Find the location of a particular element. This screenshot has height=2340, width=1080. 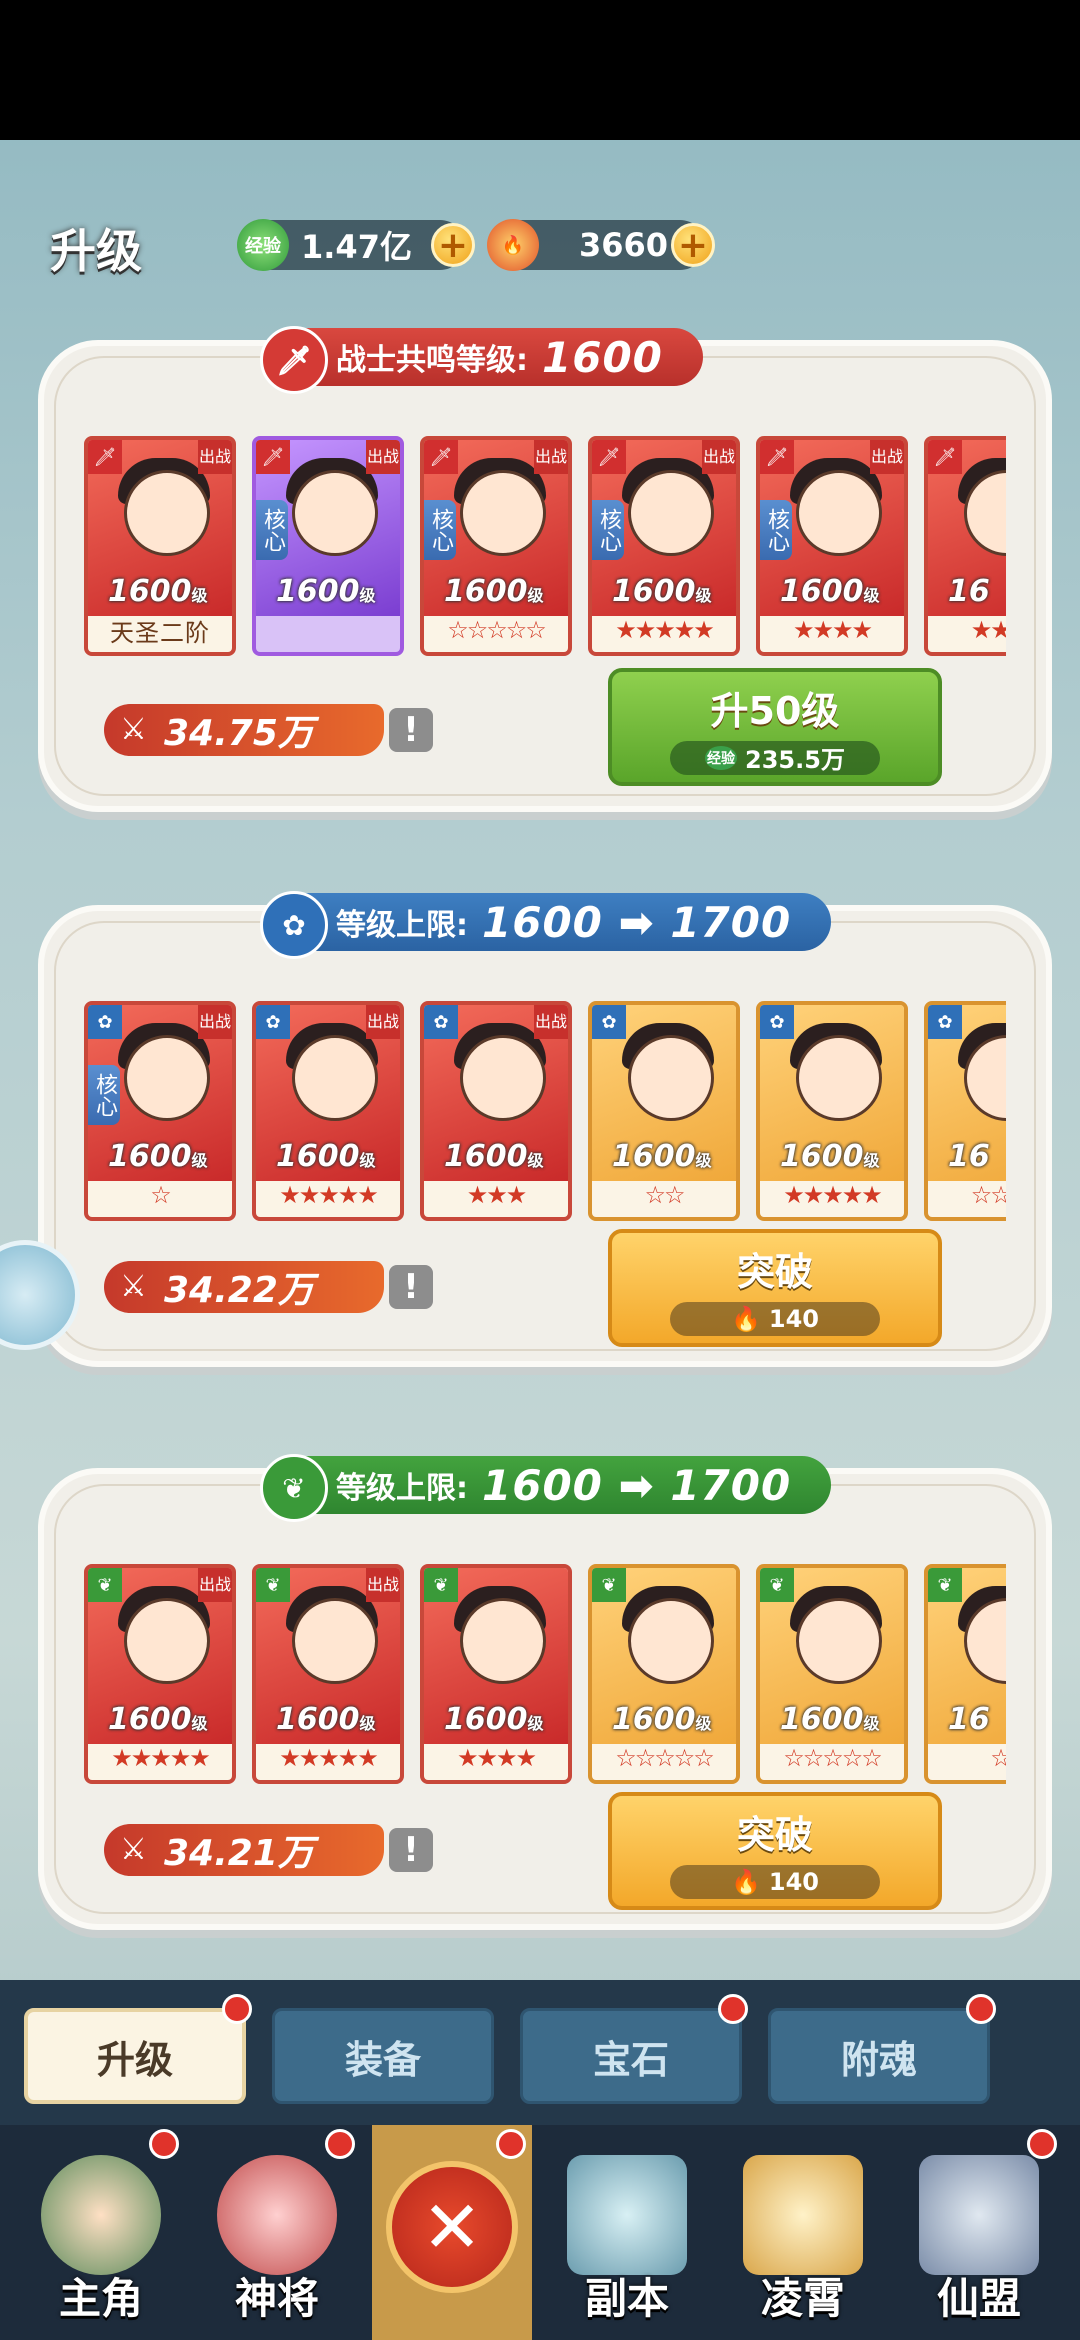

resonance-banner: 🗡 战士共鸣等级: 1600 is located at coordinates (481, 360).